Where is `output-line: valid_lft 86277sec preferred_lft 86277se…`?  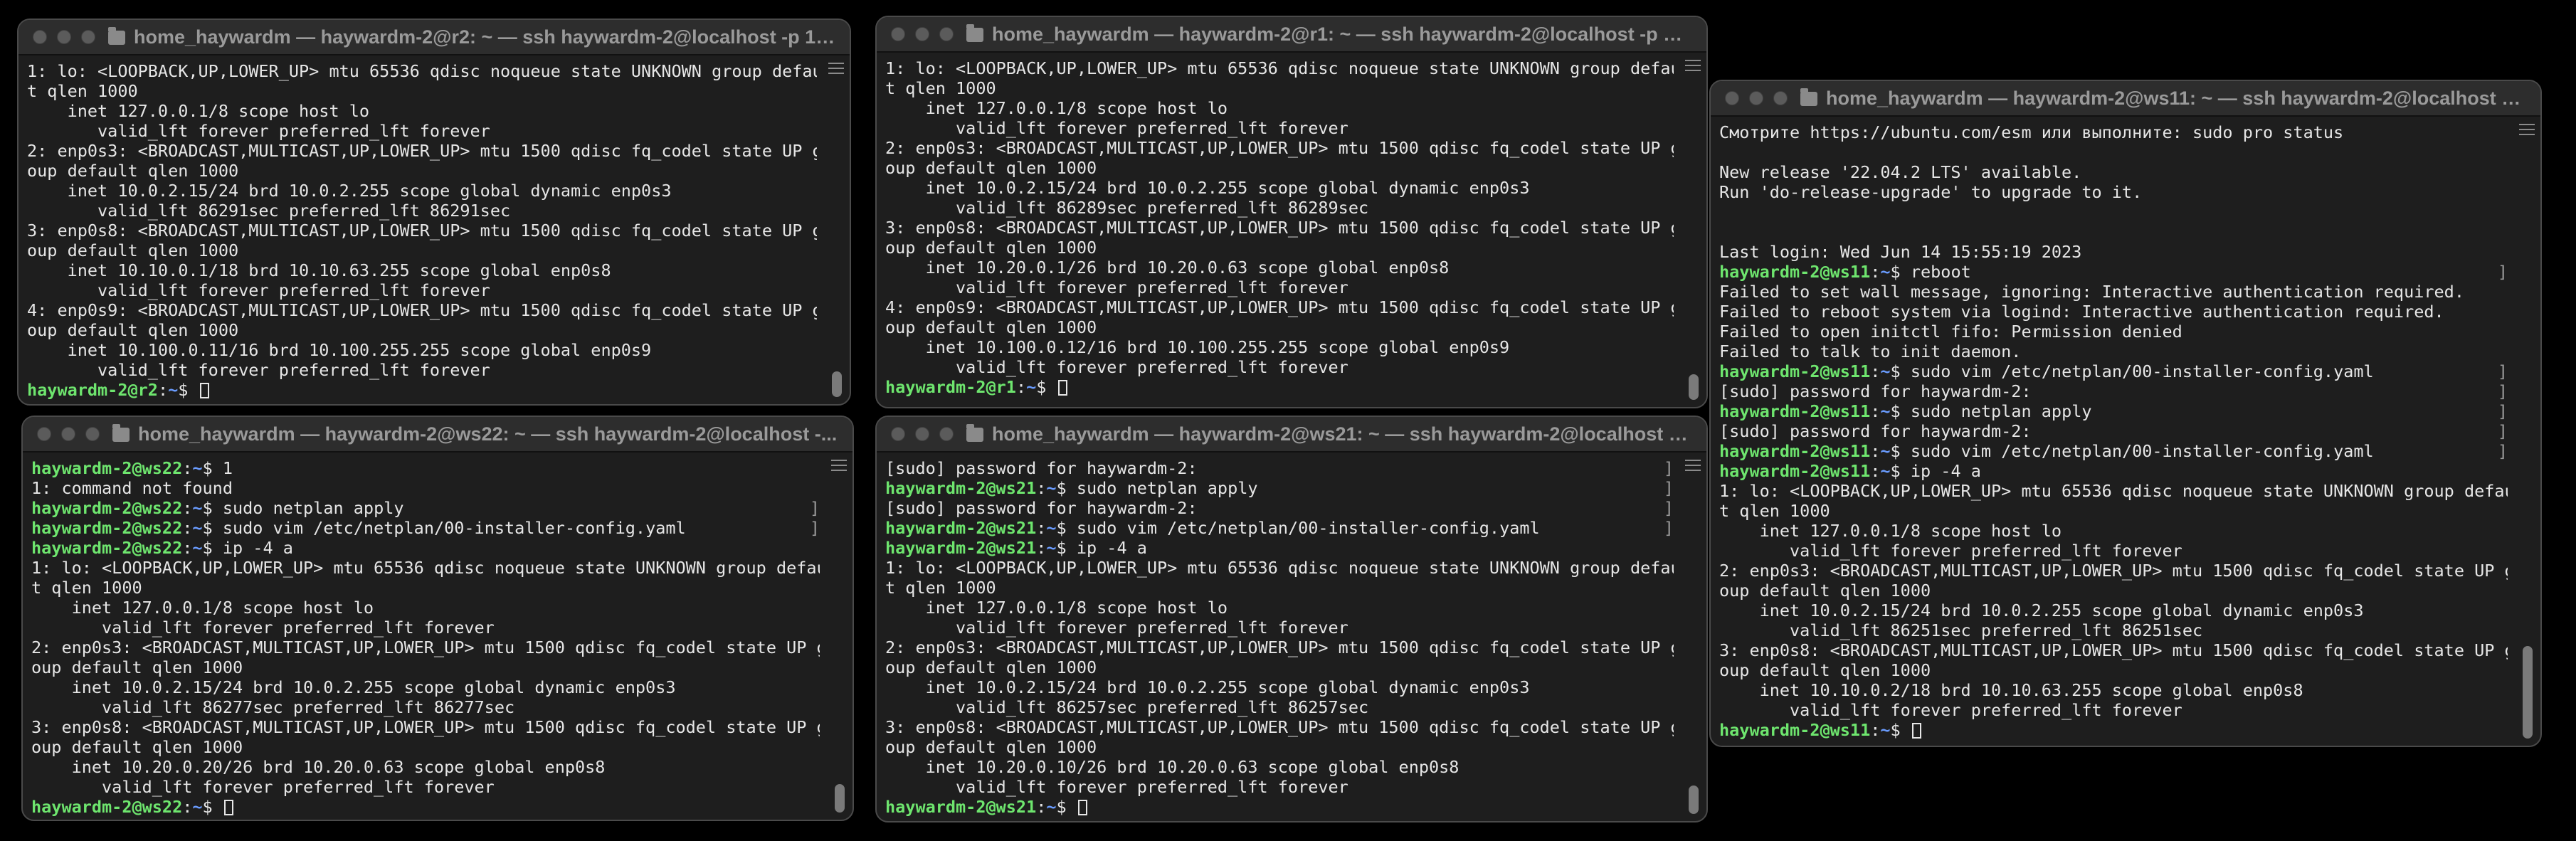 output-line: valid_lft 86277sec preferred_lft 86277se… is located at coordinates (425, 707).